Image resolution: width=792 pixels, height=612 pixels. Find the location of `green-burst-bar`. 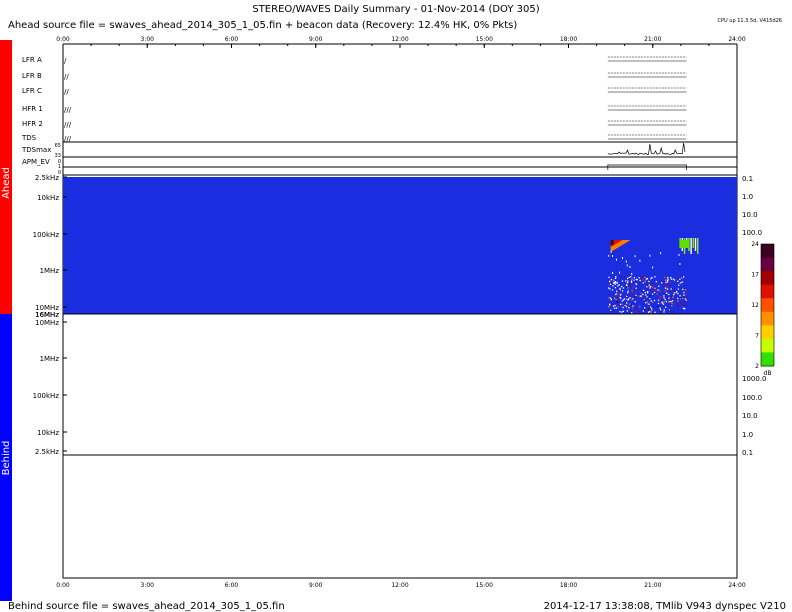

green-burst-bar is located at coordinates (695, 244).